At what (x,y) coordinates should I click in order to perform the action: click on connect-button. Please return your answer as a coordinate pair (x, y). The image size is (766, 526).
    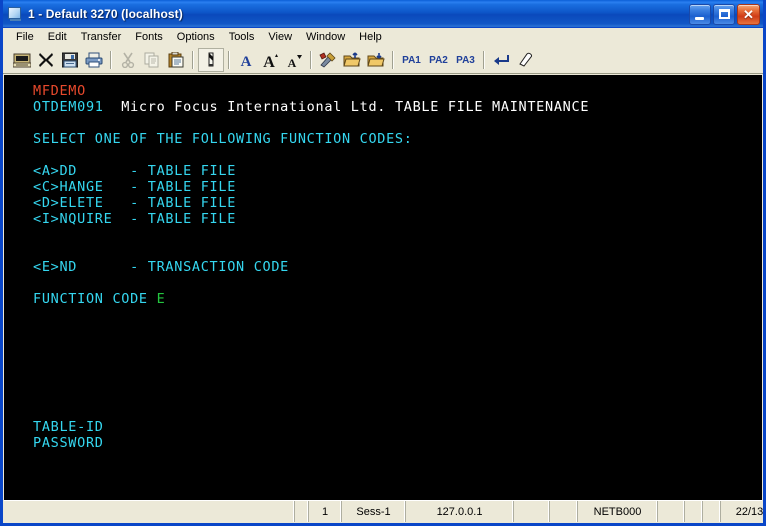
    Looking at the image, I should click on (22, 60).